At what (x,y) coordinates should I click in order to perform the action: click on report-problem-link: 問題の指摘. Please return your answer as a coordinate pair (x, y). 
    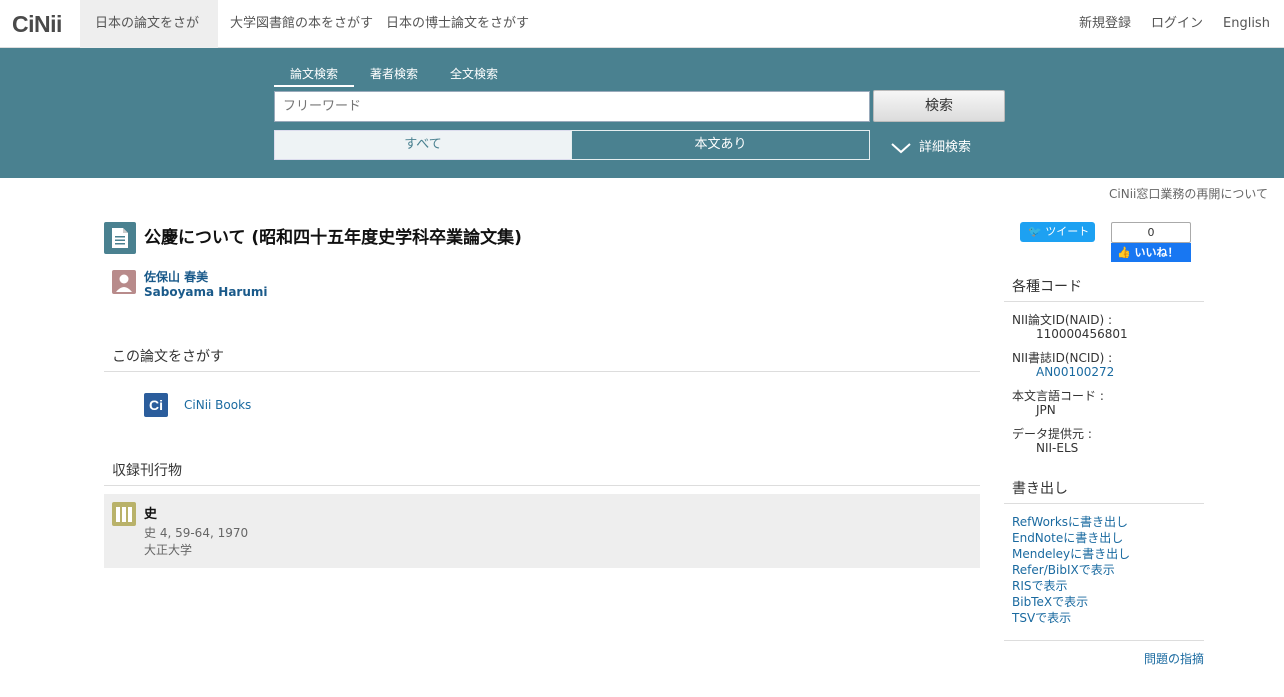
    Looking at the image, I should click on (1174, 658).